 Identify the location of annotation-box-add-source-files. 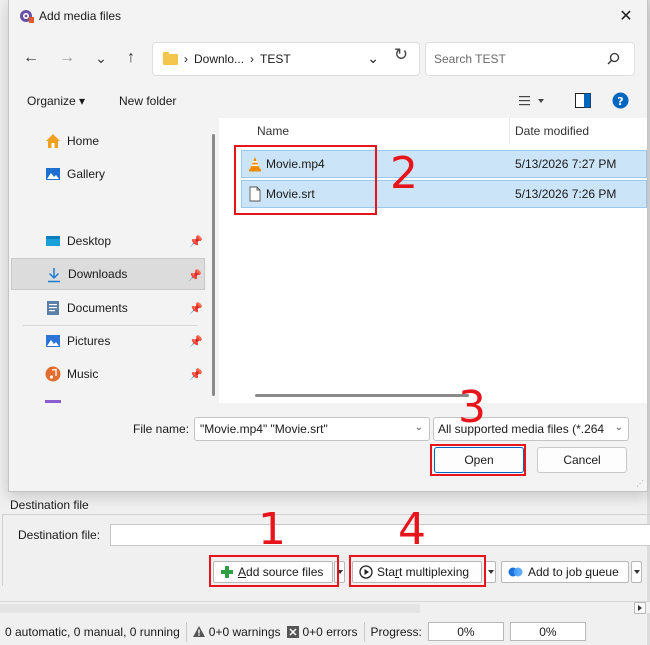
(274, 571).